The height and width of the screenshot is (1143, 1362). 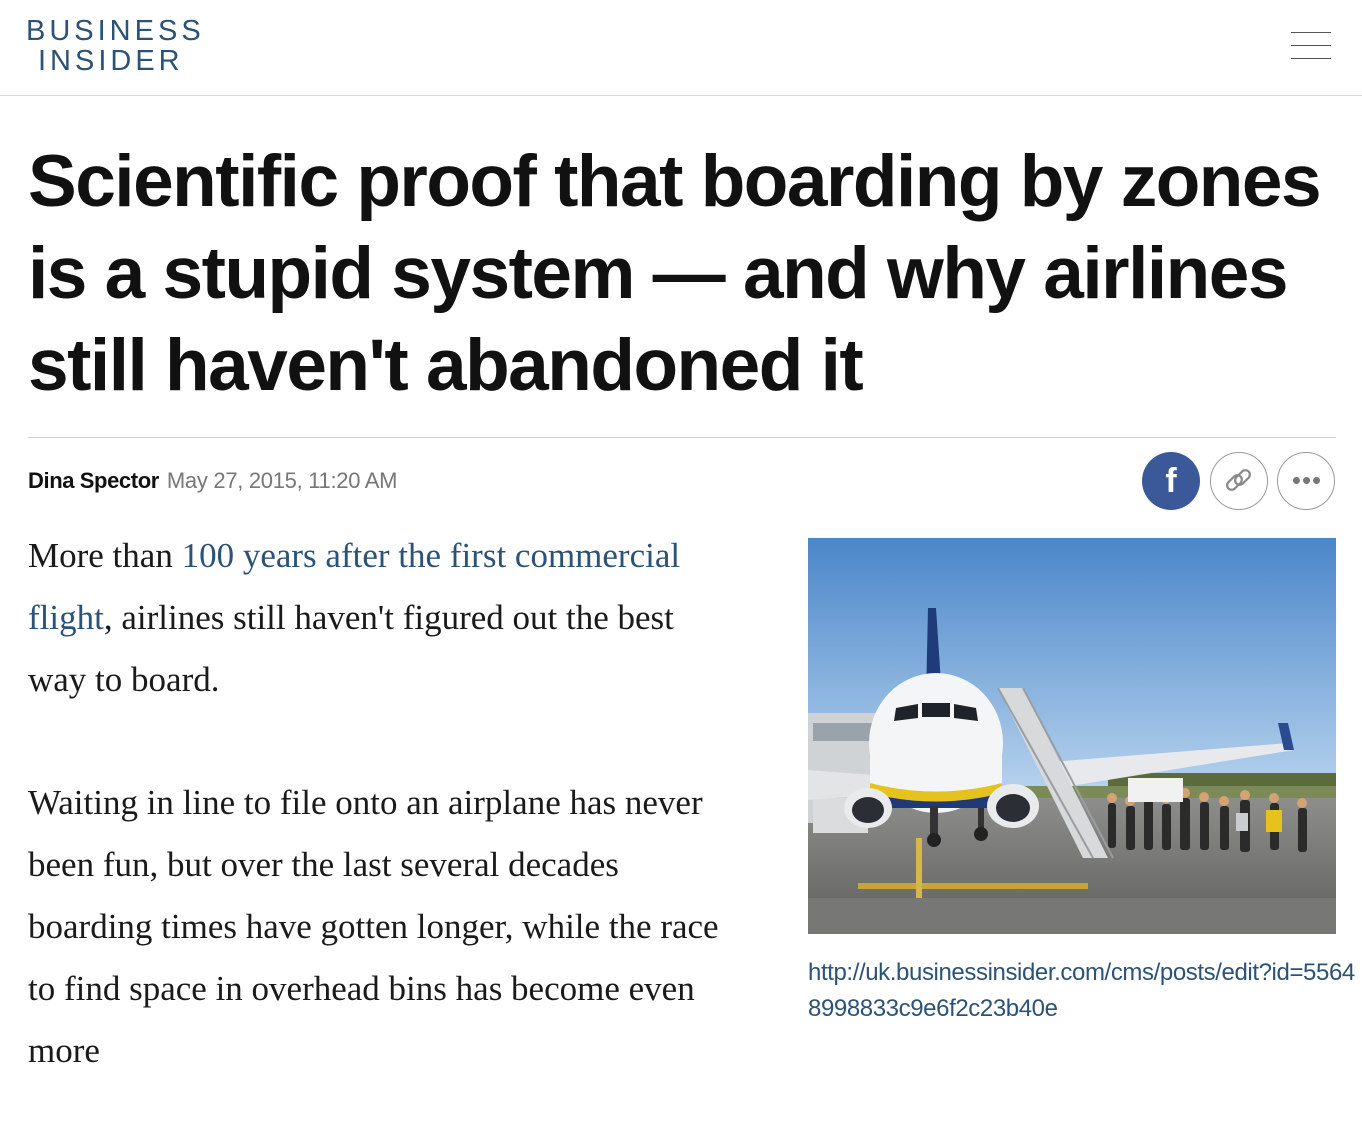 I want to click on byline: Dina Spector May 27, 2015, 11:20 AM, so click(x=212, y=481).